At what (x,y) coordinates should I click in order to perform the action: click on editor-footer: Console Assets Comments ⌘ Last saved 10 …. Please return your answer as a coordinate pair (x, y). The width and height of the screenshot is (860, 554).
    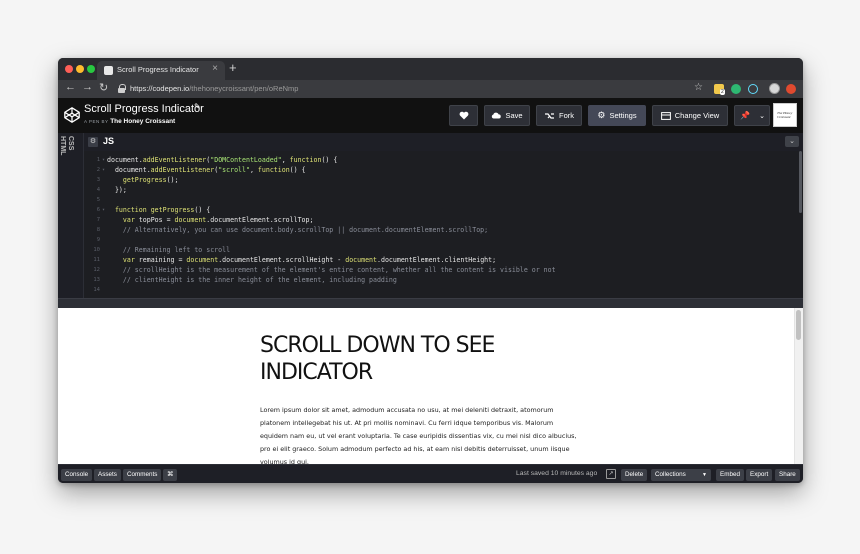
    Looking at the image, I should click on (430, 473).